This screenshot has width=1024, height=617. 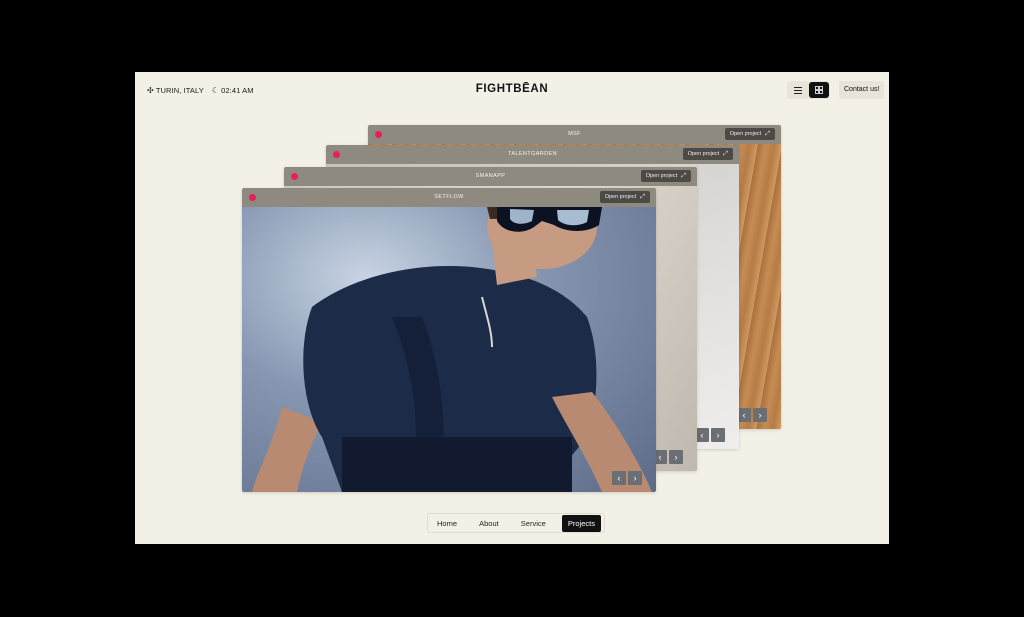 What do you see at coordinates (447, 523) in the screenshot?
I see `nav-item-home: Home` at bounding box center [447, 523].